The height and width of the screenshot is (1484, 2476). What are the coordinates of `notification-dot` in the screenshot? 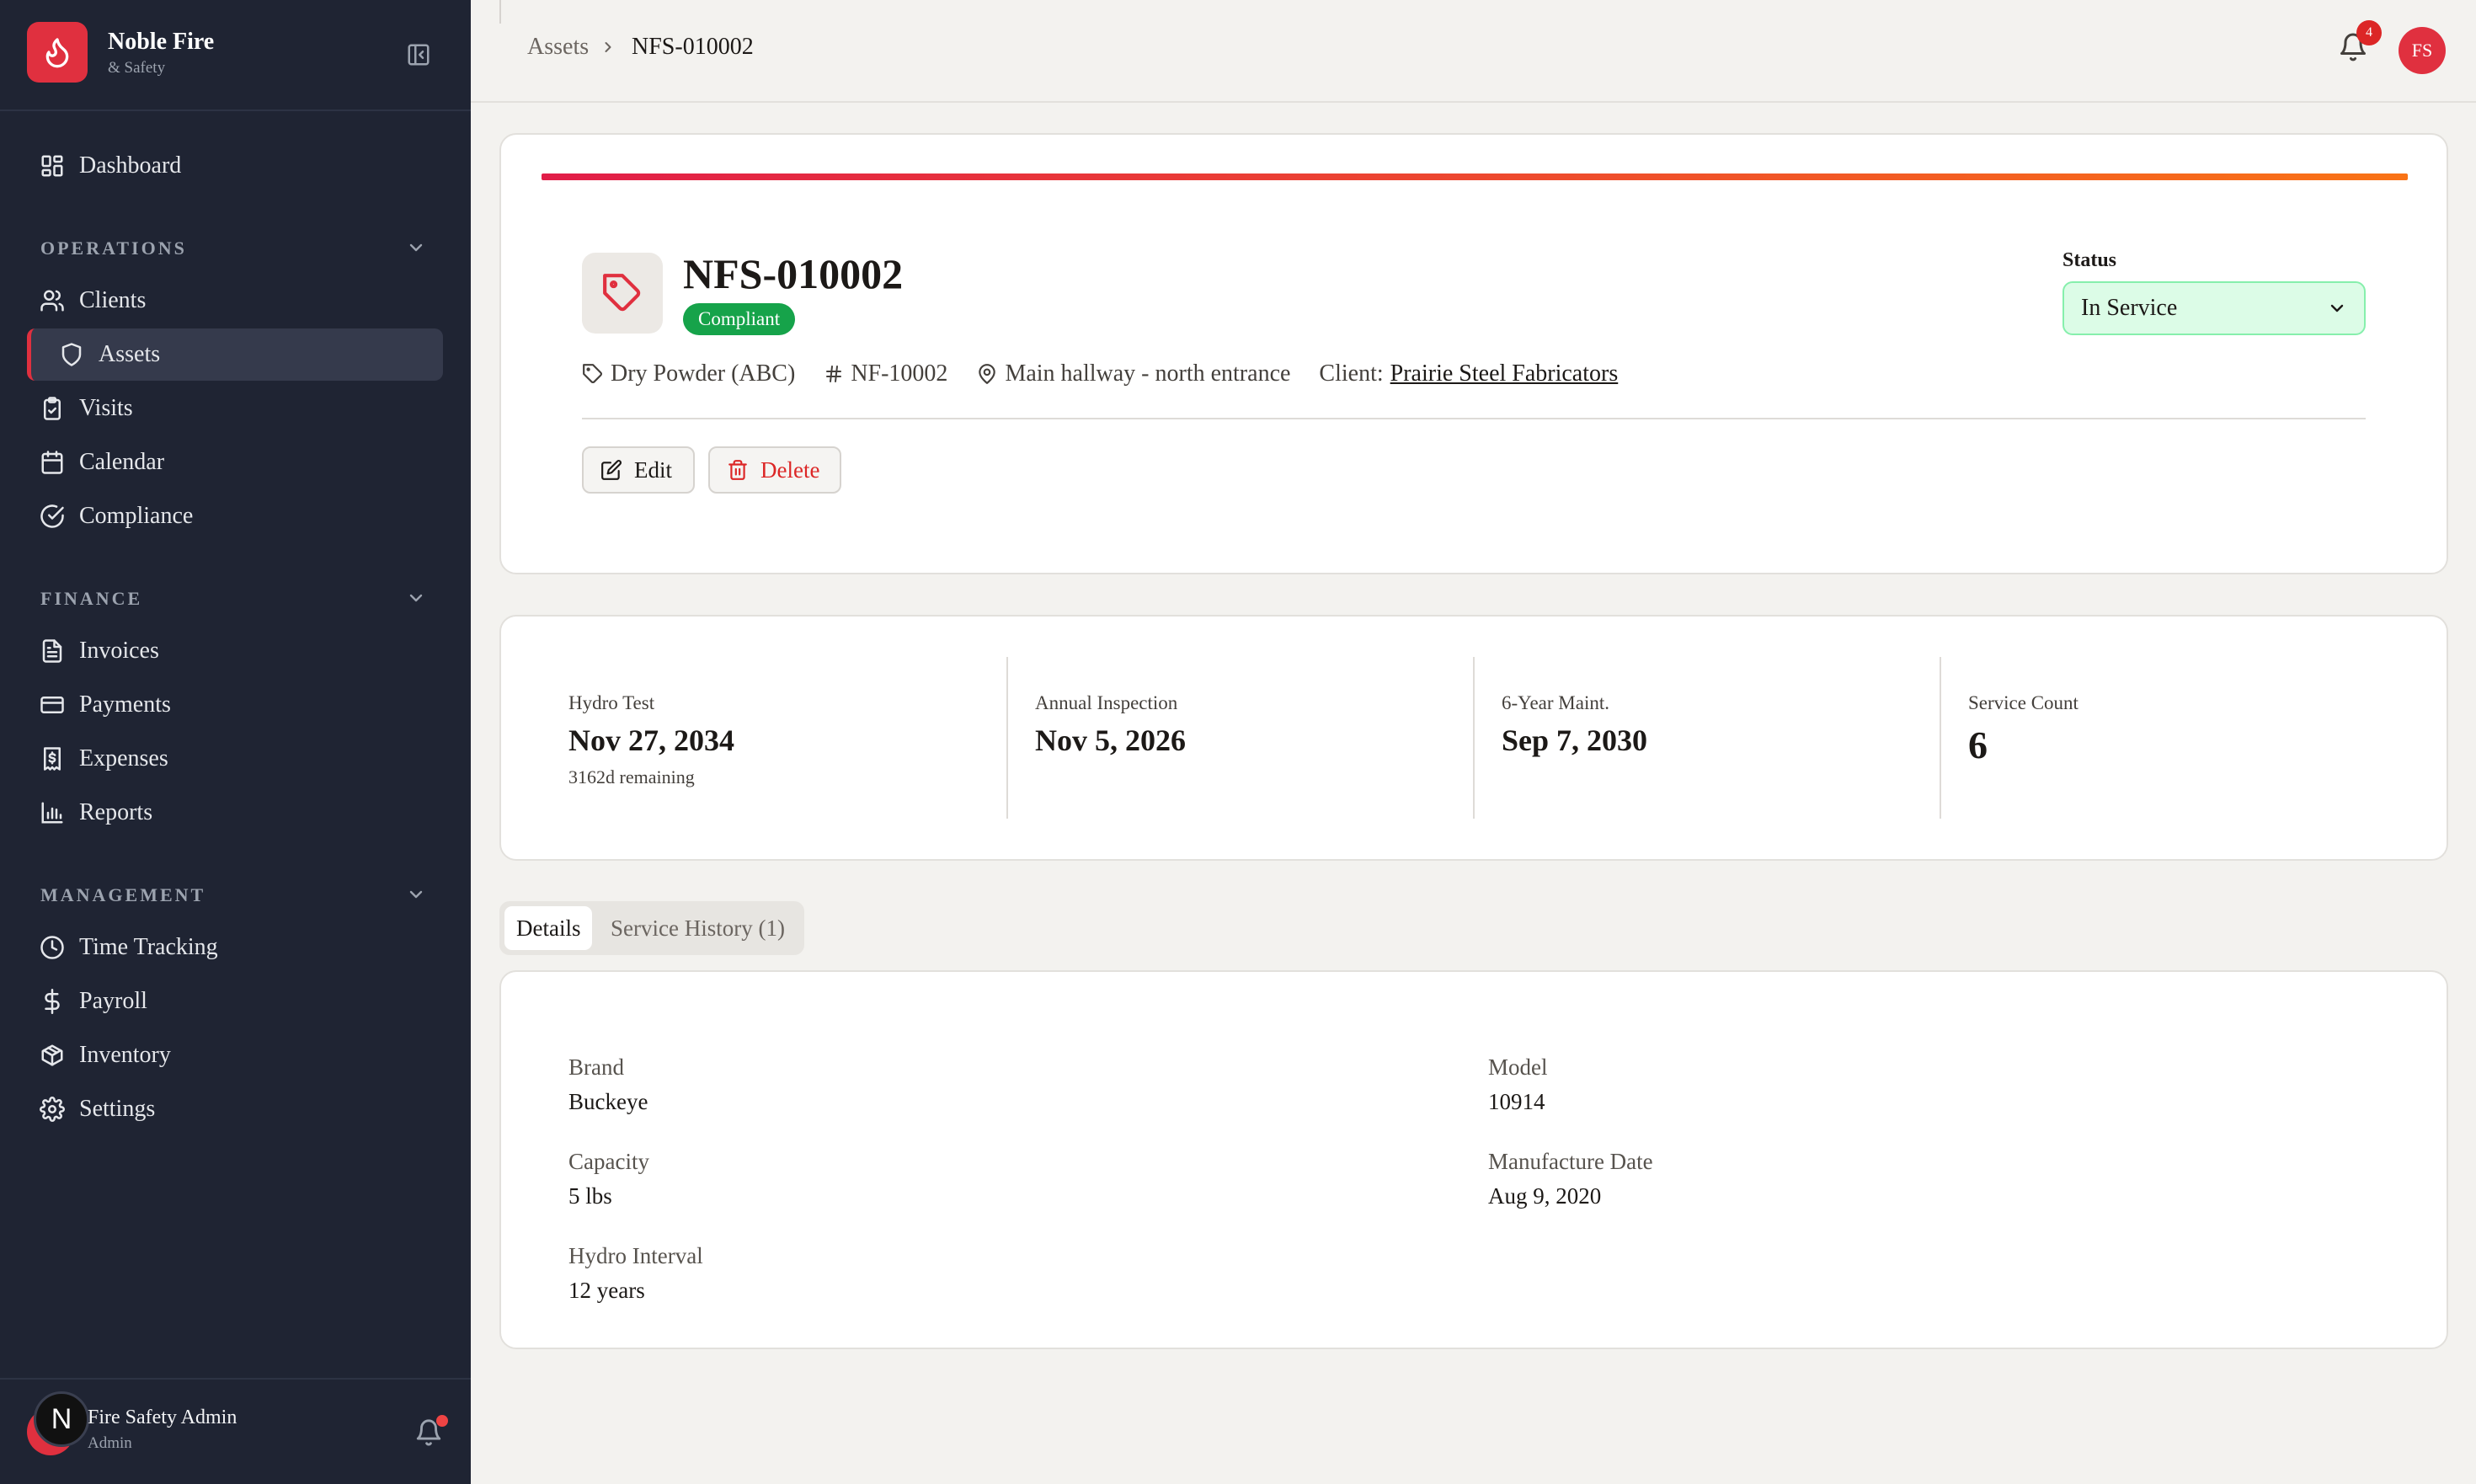 It's located at (442, 1421).